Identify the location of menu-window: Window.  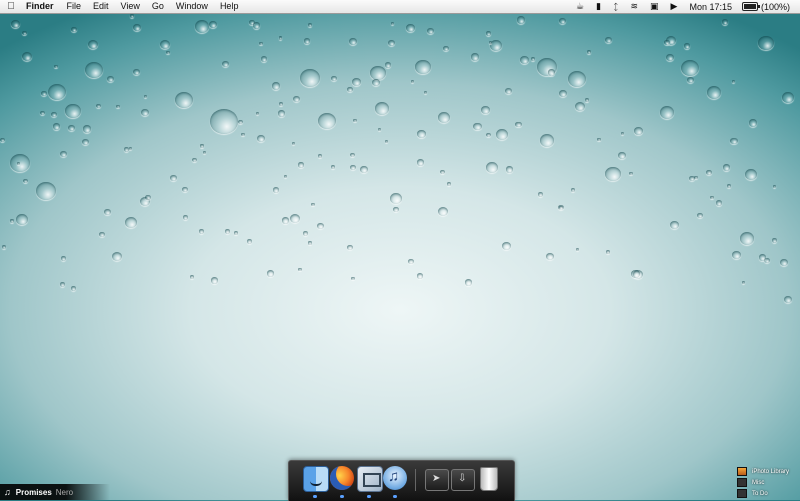
(192, 6).